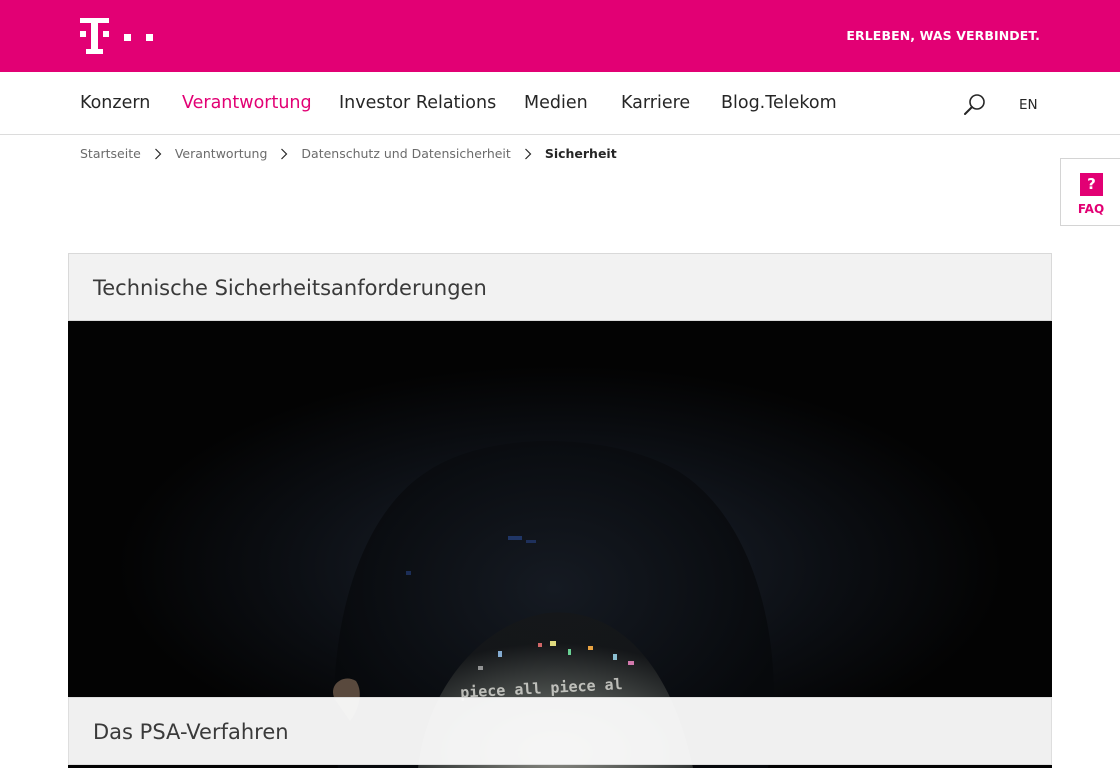 The width and height of the screenshot is (1120, 768). I want to click on search-button, so click(975, 105).